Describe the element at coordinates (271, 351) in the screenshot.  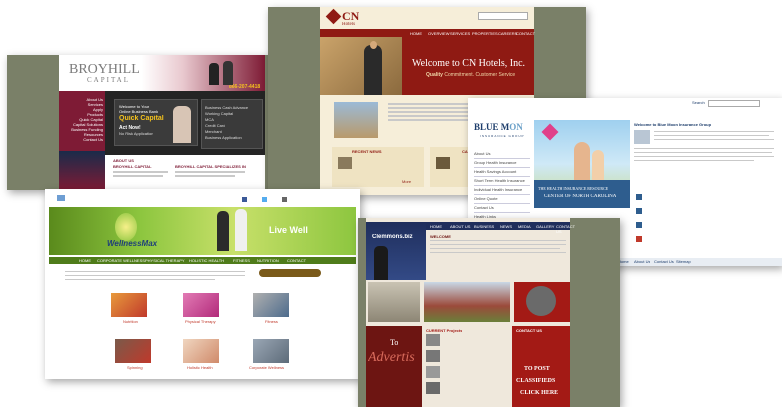
I see `tile-corporate-image` at that location.